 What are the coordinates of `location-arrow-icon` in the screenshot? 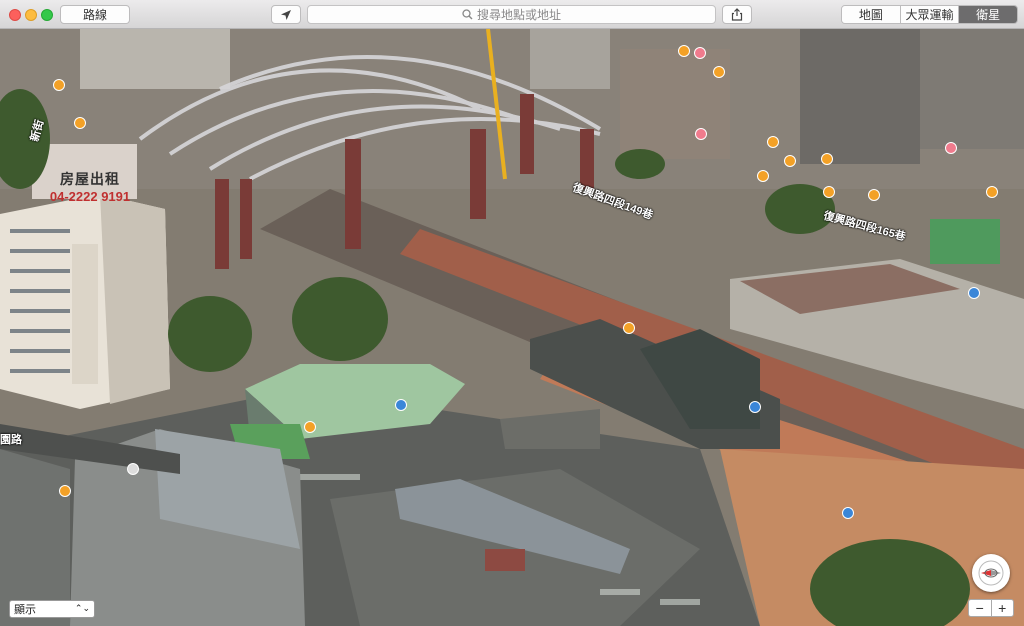 It's located at (286, 14).